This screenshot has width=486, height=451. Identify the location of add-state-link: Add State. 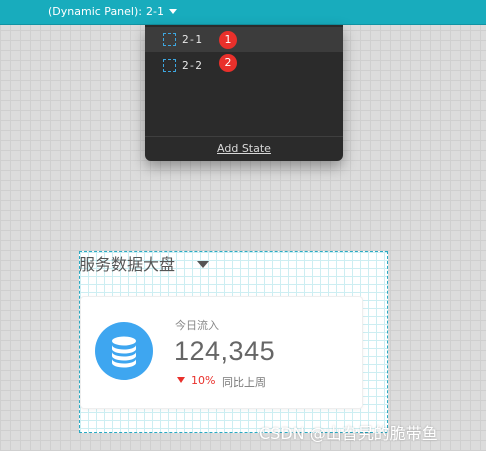
(244, 149).